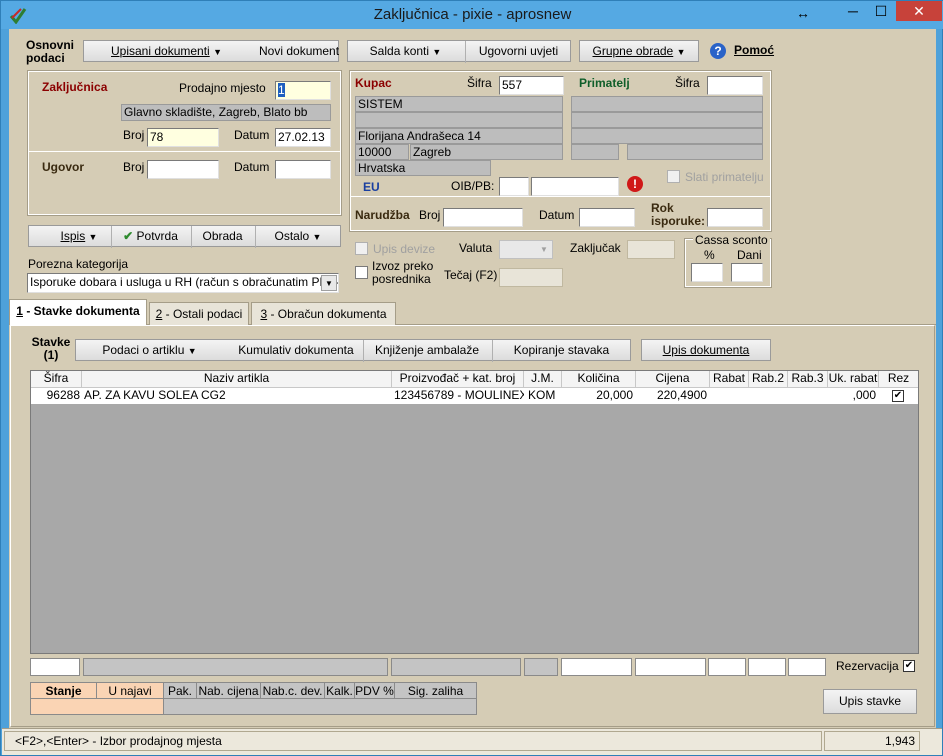  I want to click on tab-obracun-dokumenta: 3 - Obračun dokumenta, so click(323, 313).